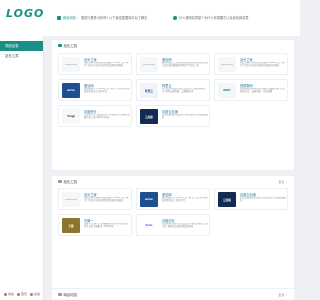 This screenshot has height=300, width=320. I want to click on site-news-panel: 网站动态 更多 >, so click(173, 294).